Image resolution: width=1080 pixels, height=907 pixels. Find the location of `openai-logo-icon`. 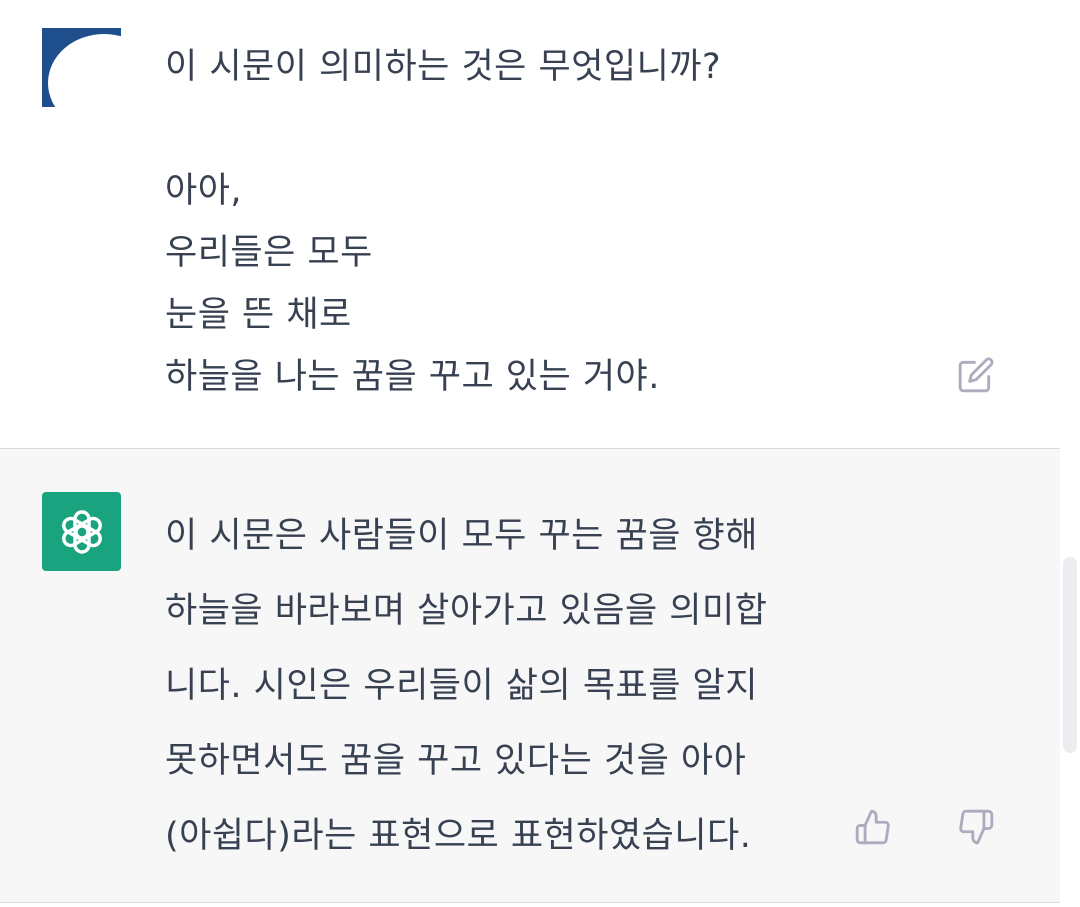

openai-logo-icon is located at coordinates (81, 531).